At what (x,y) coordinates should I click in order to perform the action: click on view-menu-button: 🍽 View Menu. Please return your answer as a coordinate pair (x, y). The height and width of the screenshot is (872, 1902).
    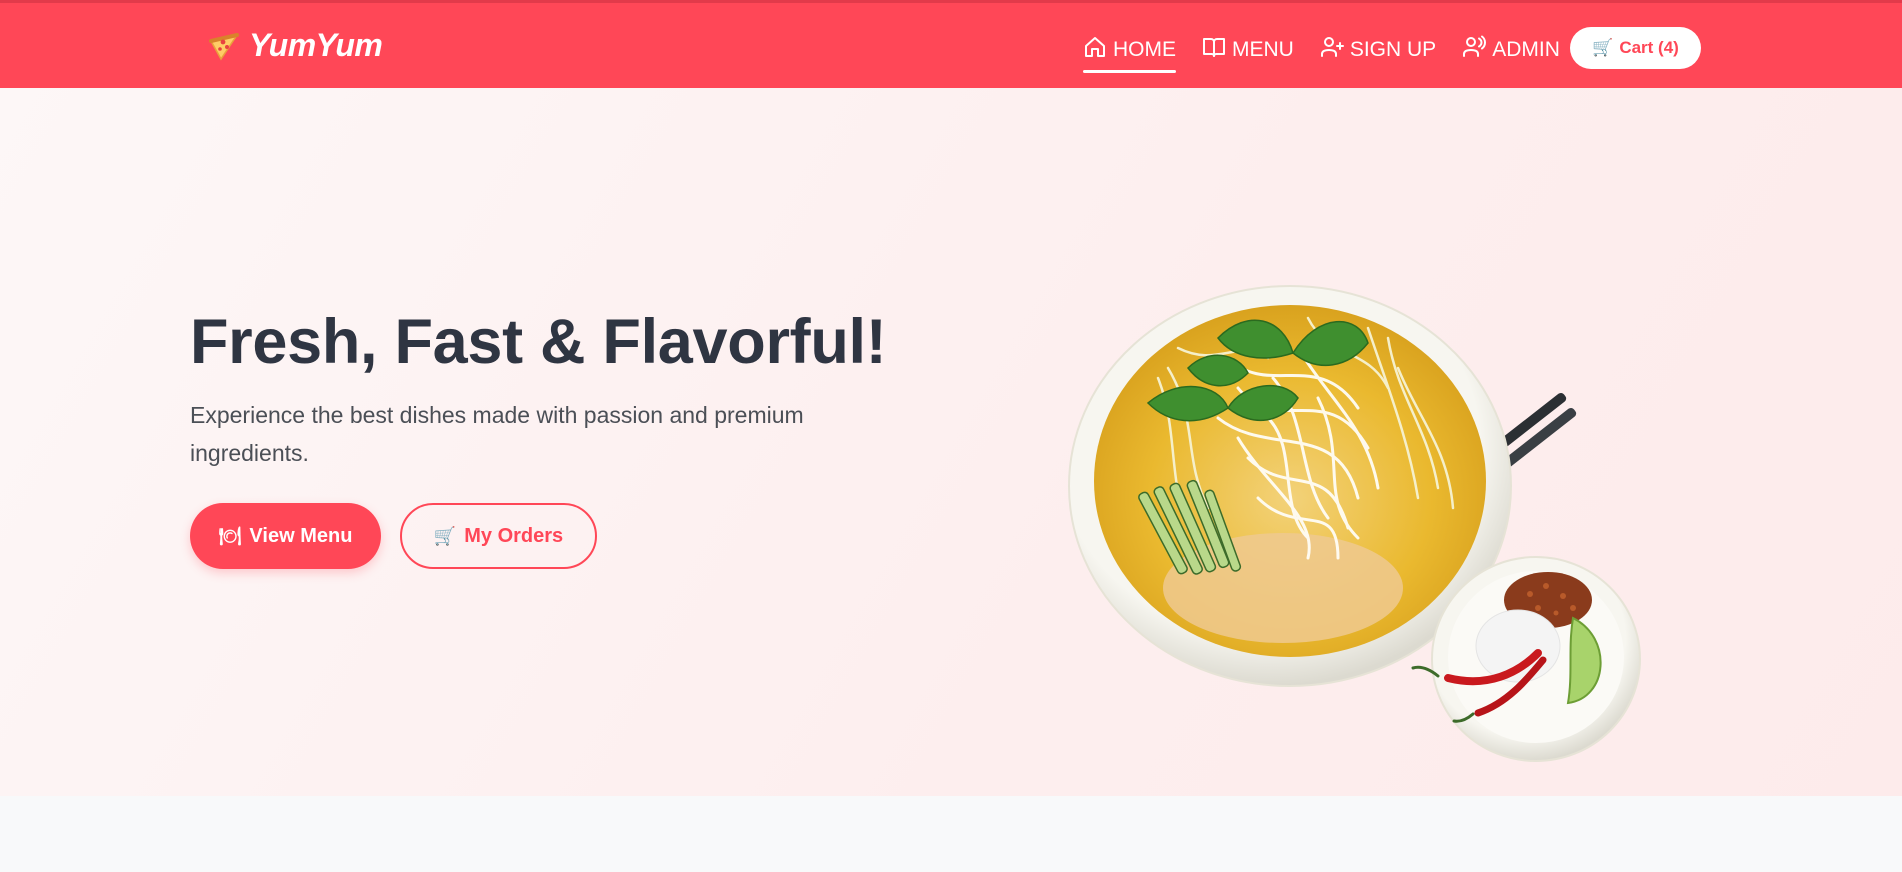
    Looking at the image, I should click on (285, 536).